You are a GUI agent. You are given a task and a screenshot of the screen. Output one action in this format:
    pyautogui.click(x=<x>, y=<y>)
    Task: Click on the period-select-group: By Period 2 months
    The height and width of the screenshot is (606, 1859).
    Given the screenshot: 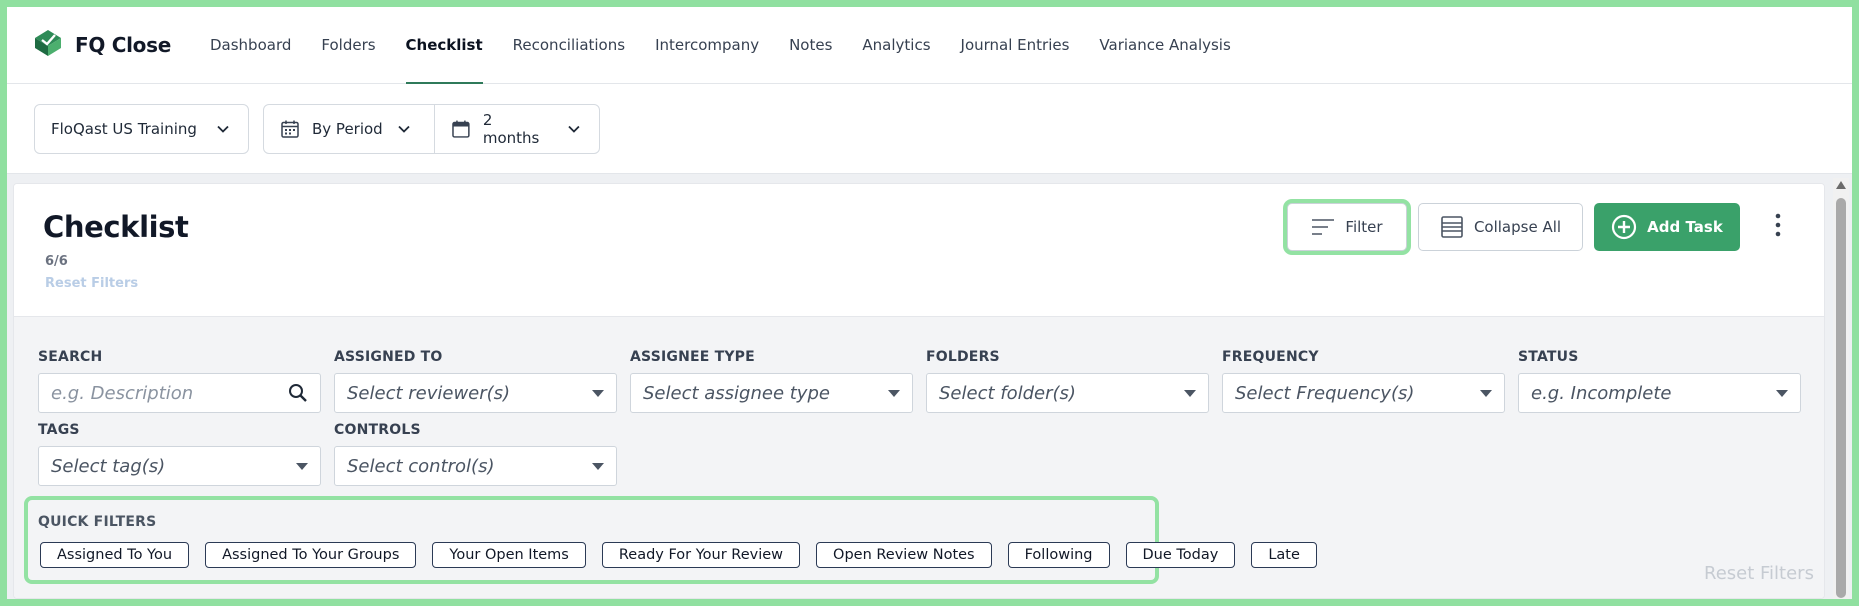 What is the action you would take?
    pyautogui.click(x=431, y=129)
    